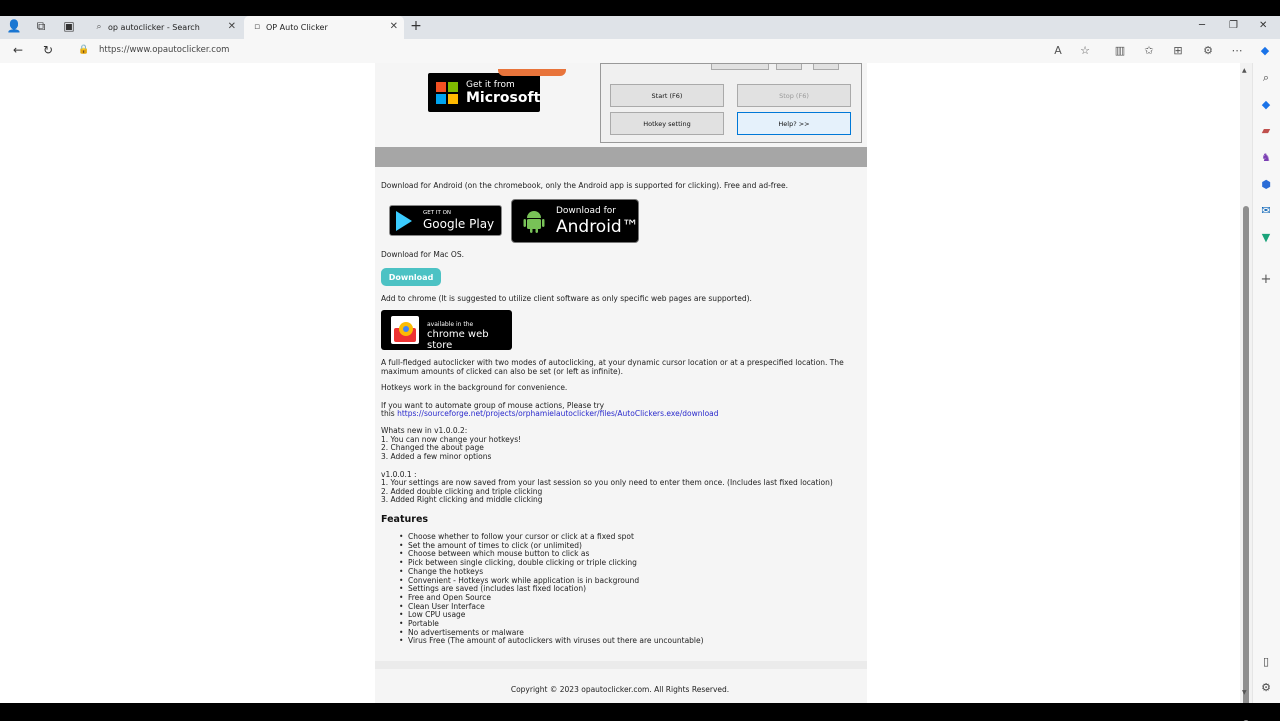 Image resolution: width=1280 pixels, height=721 pixels. I want to click on microsoft-365-icon: ⬢, so click(1266, 185).